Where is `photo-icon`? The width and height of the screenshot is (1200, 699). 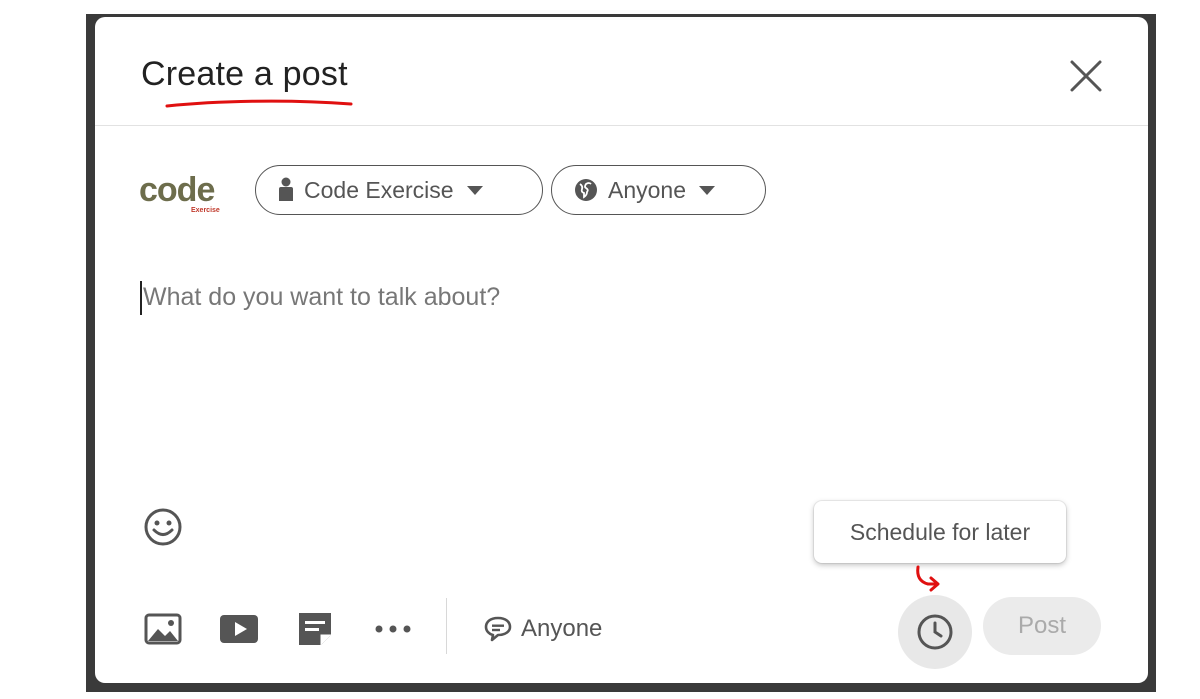 photo-icon is located at coordinates (163, 629).